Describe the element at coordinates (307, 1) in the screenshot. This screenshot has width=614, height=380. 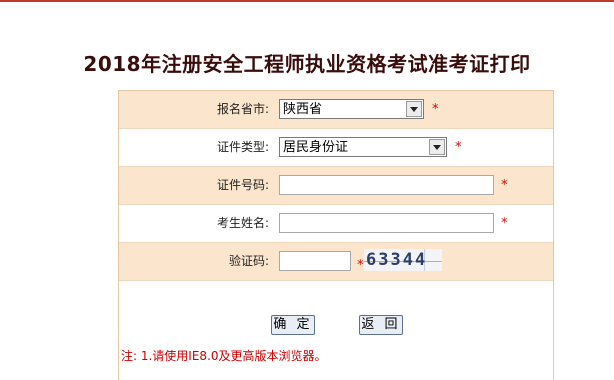
I see `top-rule` at that location.